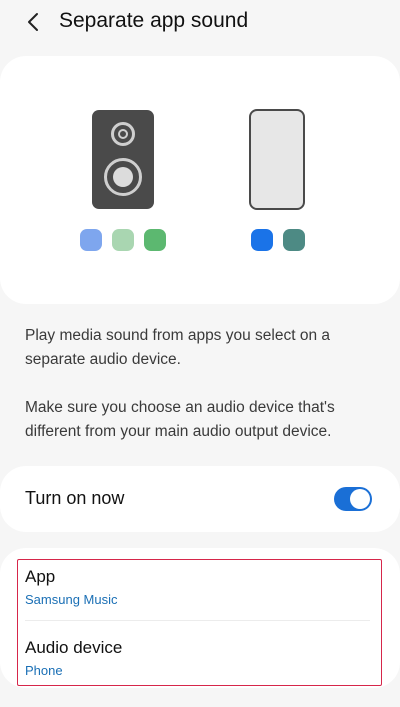 The image size is (400, 707). I want to click on app-bar: Separate app sound, so click(200, 22).